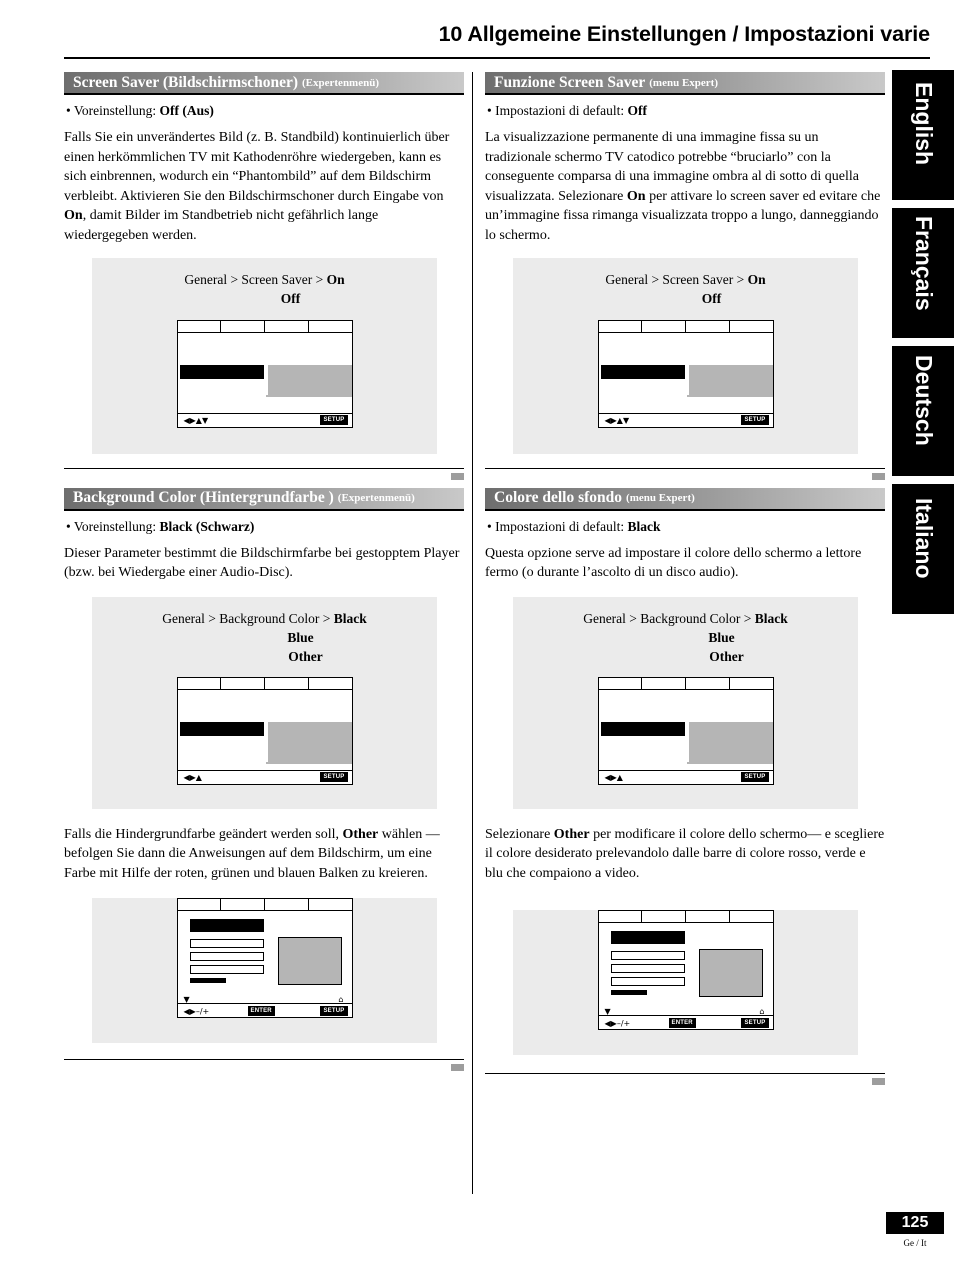  I want to click on menu-path-selected: On, so click(756, 279).